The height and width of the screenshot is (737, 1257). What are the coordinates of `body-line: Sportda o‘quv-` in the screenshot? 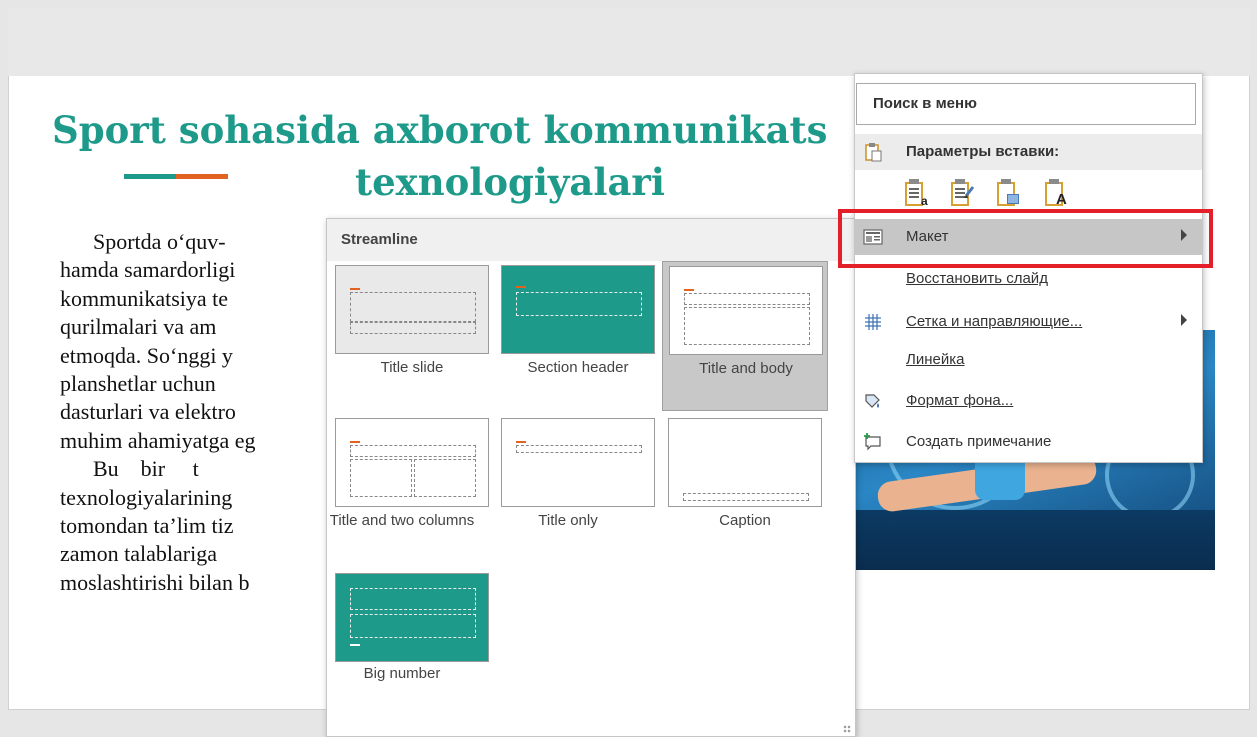 It's located at (143, 241).